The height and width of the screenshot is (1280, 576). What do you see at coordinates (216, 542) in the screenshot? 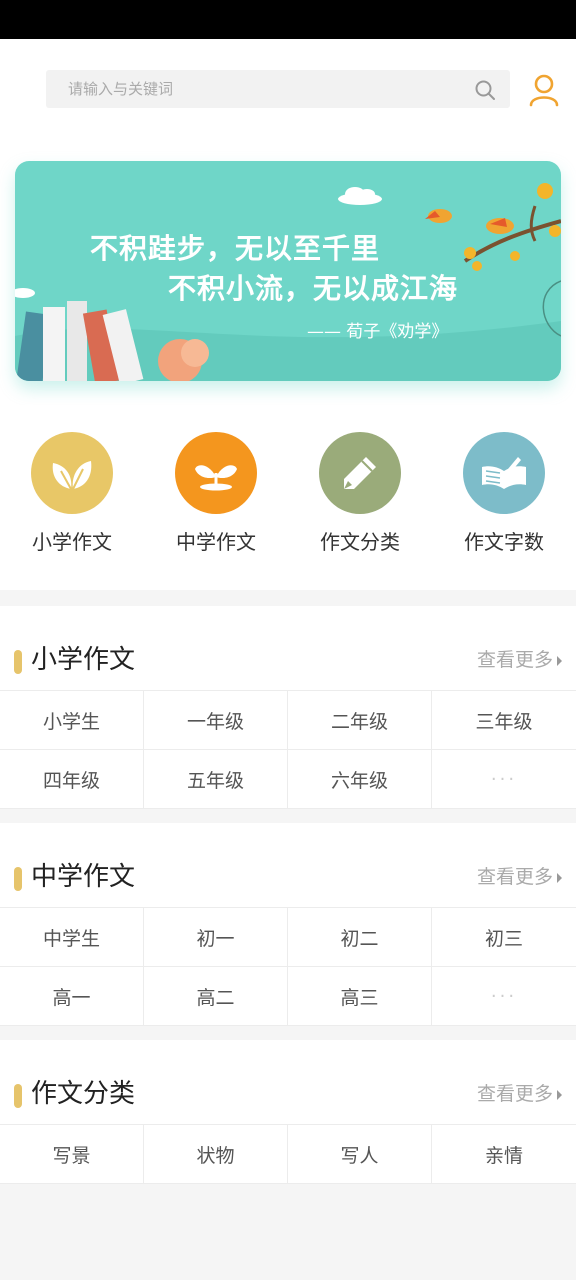
I see `category-label: 中学作文` at bounding box center [216, 542].